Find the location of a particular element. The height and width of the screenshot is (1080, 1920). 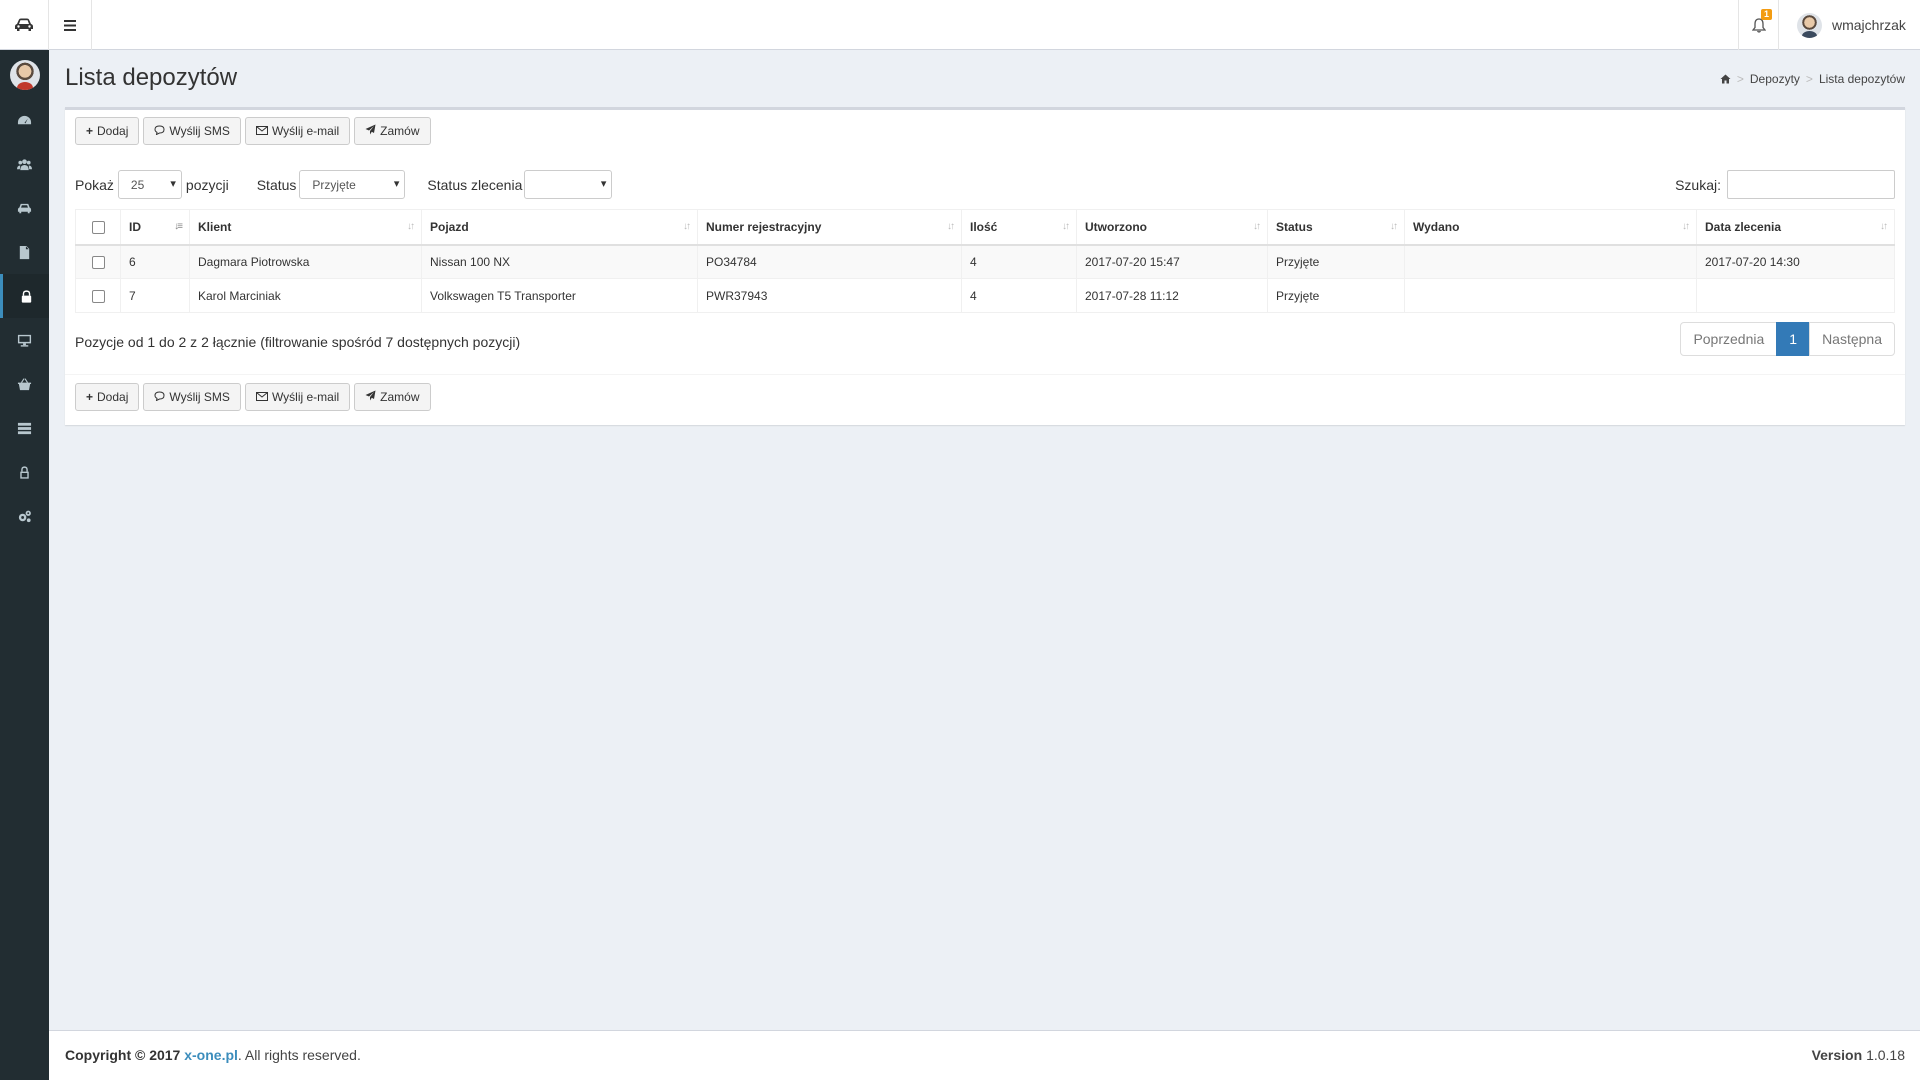

rights-text: . All rights reserved. is located at coordinates (299, 1055).